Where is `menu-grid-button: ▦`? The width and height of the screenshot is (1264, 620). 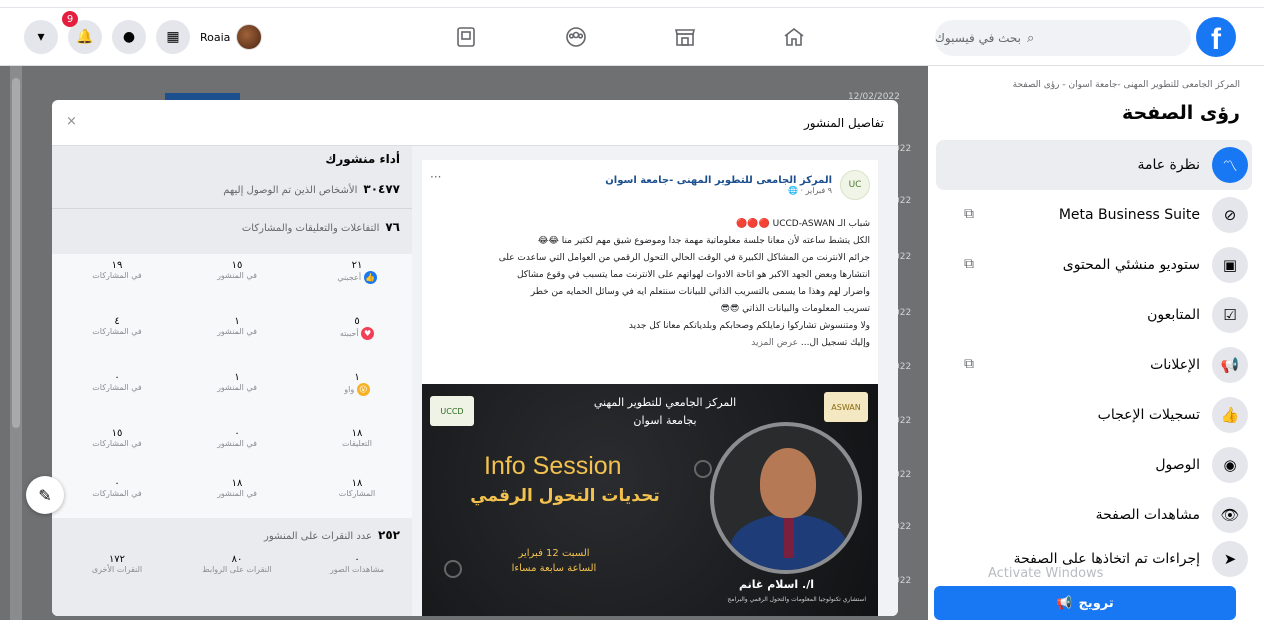 menu-grid-button: ▦ is located at coordinates (173, 37).